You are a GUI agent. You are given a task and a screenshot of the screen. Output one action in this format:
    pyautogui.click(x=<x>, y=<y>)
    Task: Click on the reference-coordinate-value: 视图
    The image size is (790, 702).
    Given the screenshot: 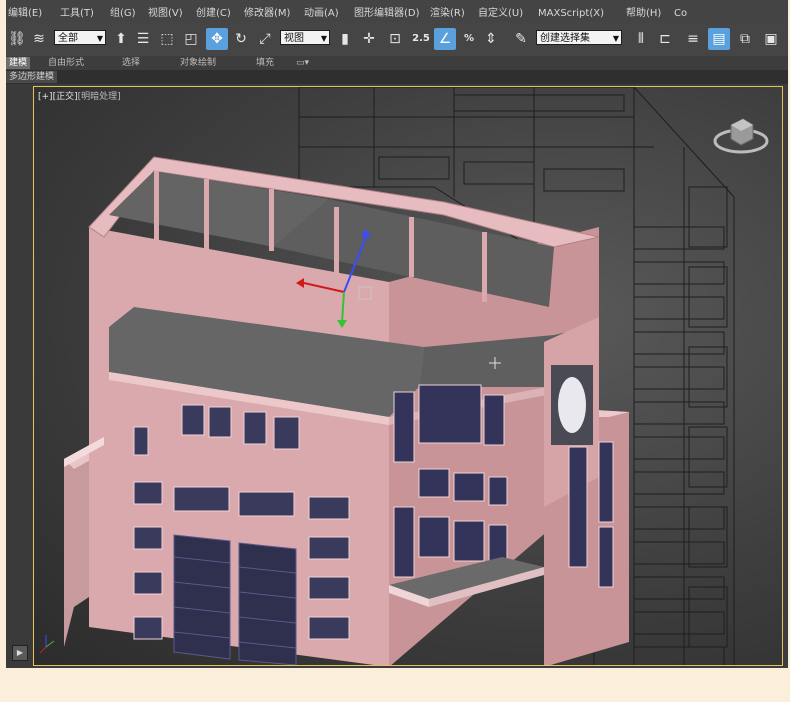 What is the action you would take?
    pyautogui.click(x=294, y=38)
    